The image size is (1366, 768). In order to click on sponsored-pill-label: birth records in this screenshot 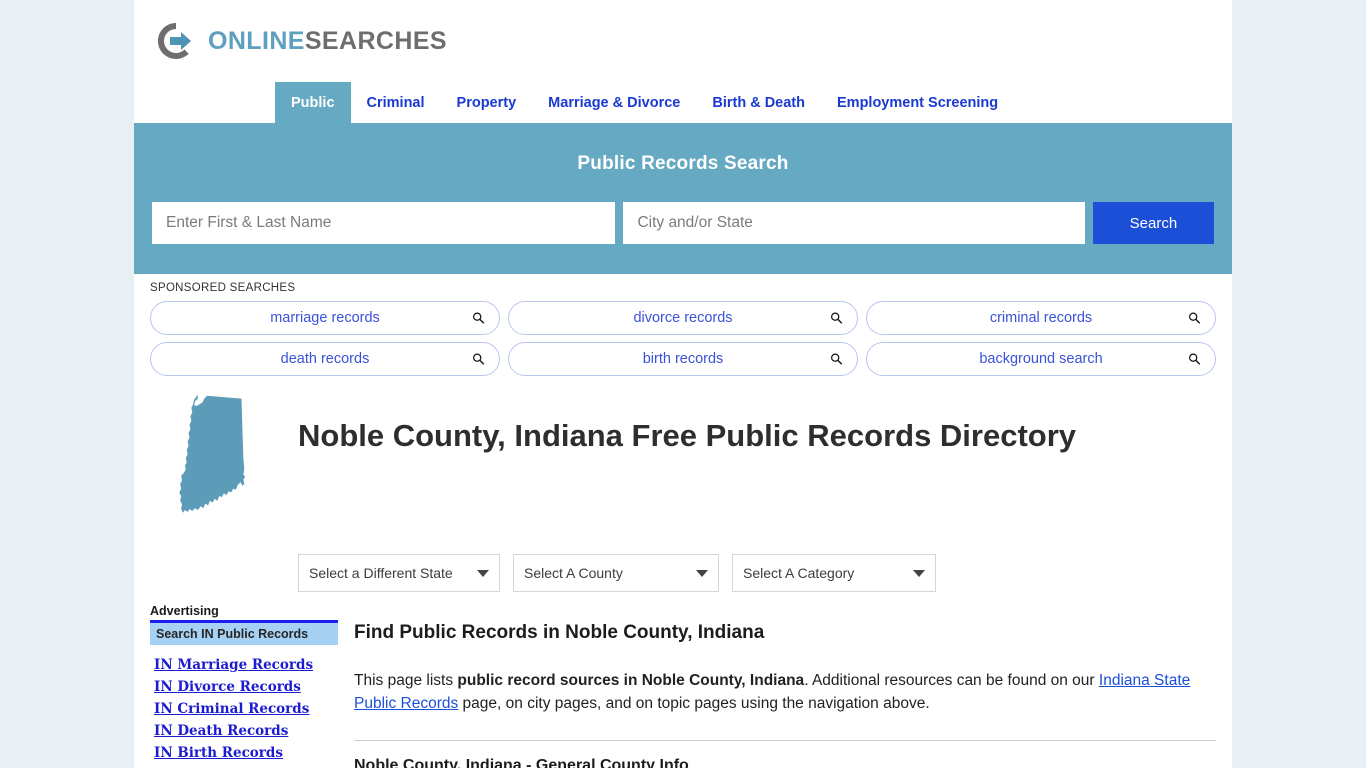, I will do `click(683, 359)`.